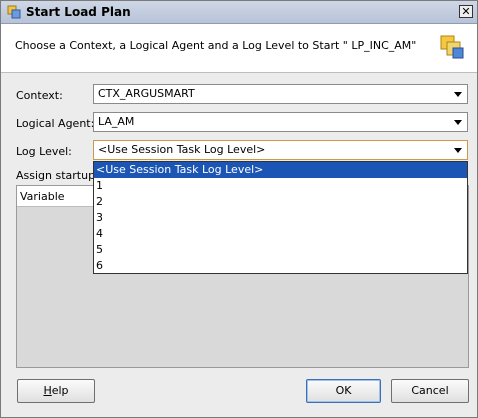 Image resolution: width=478 pixels, height=418 pixels. I want to click on context-label: Context:, so click(39, 95).